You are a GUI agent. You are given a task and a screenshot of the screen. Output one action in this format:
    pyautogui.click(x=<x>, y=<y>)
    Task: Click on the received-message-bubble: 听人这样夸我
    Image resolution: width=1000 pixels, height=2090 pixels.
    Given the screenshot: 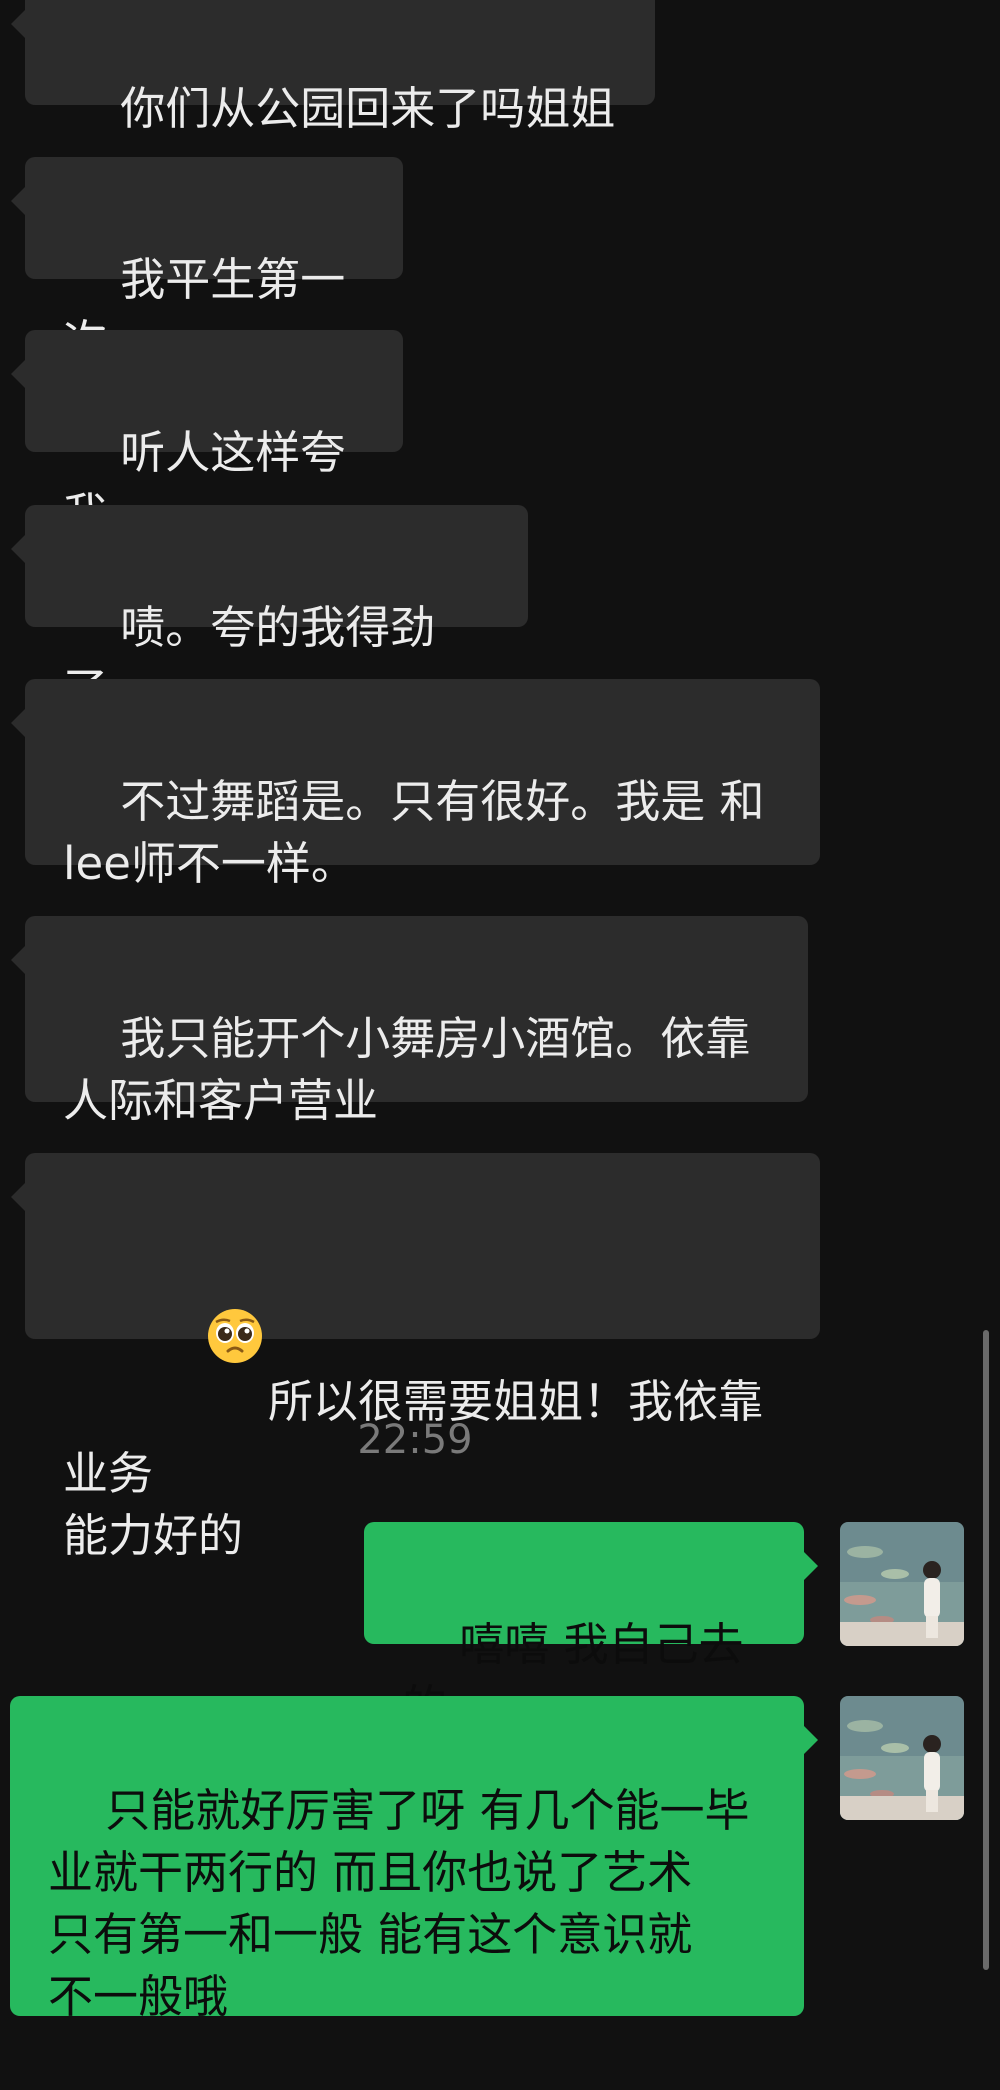 What is the action you would take?
    pyautogui.click(x=207, y=435)
    